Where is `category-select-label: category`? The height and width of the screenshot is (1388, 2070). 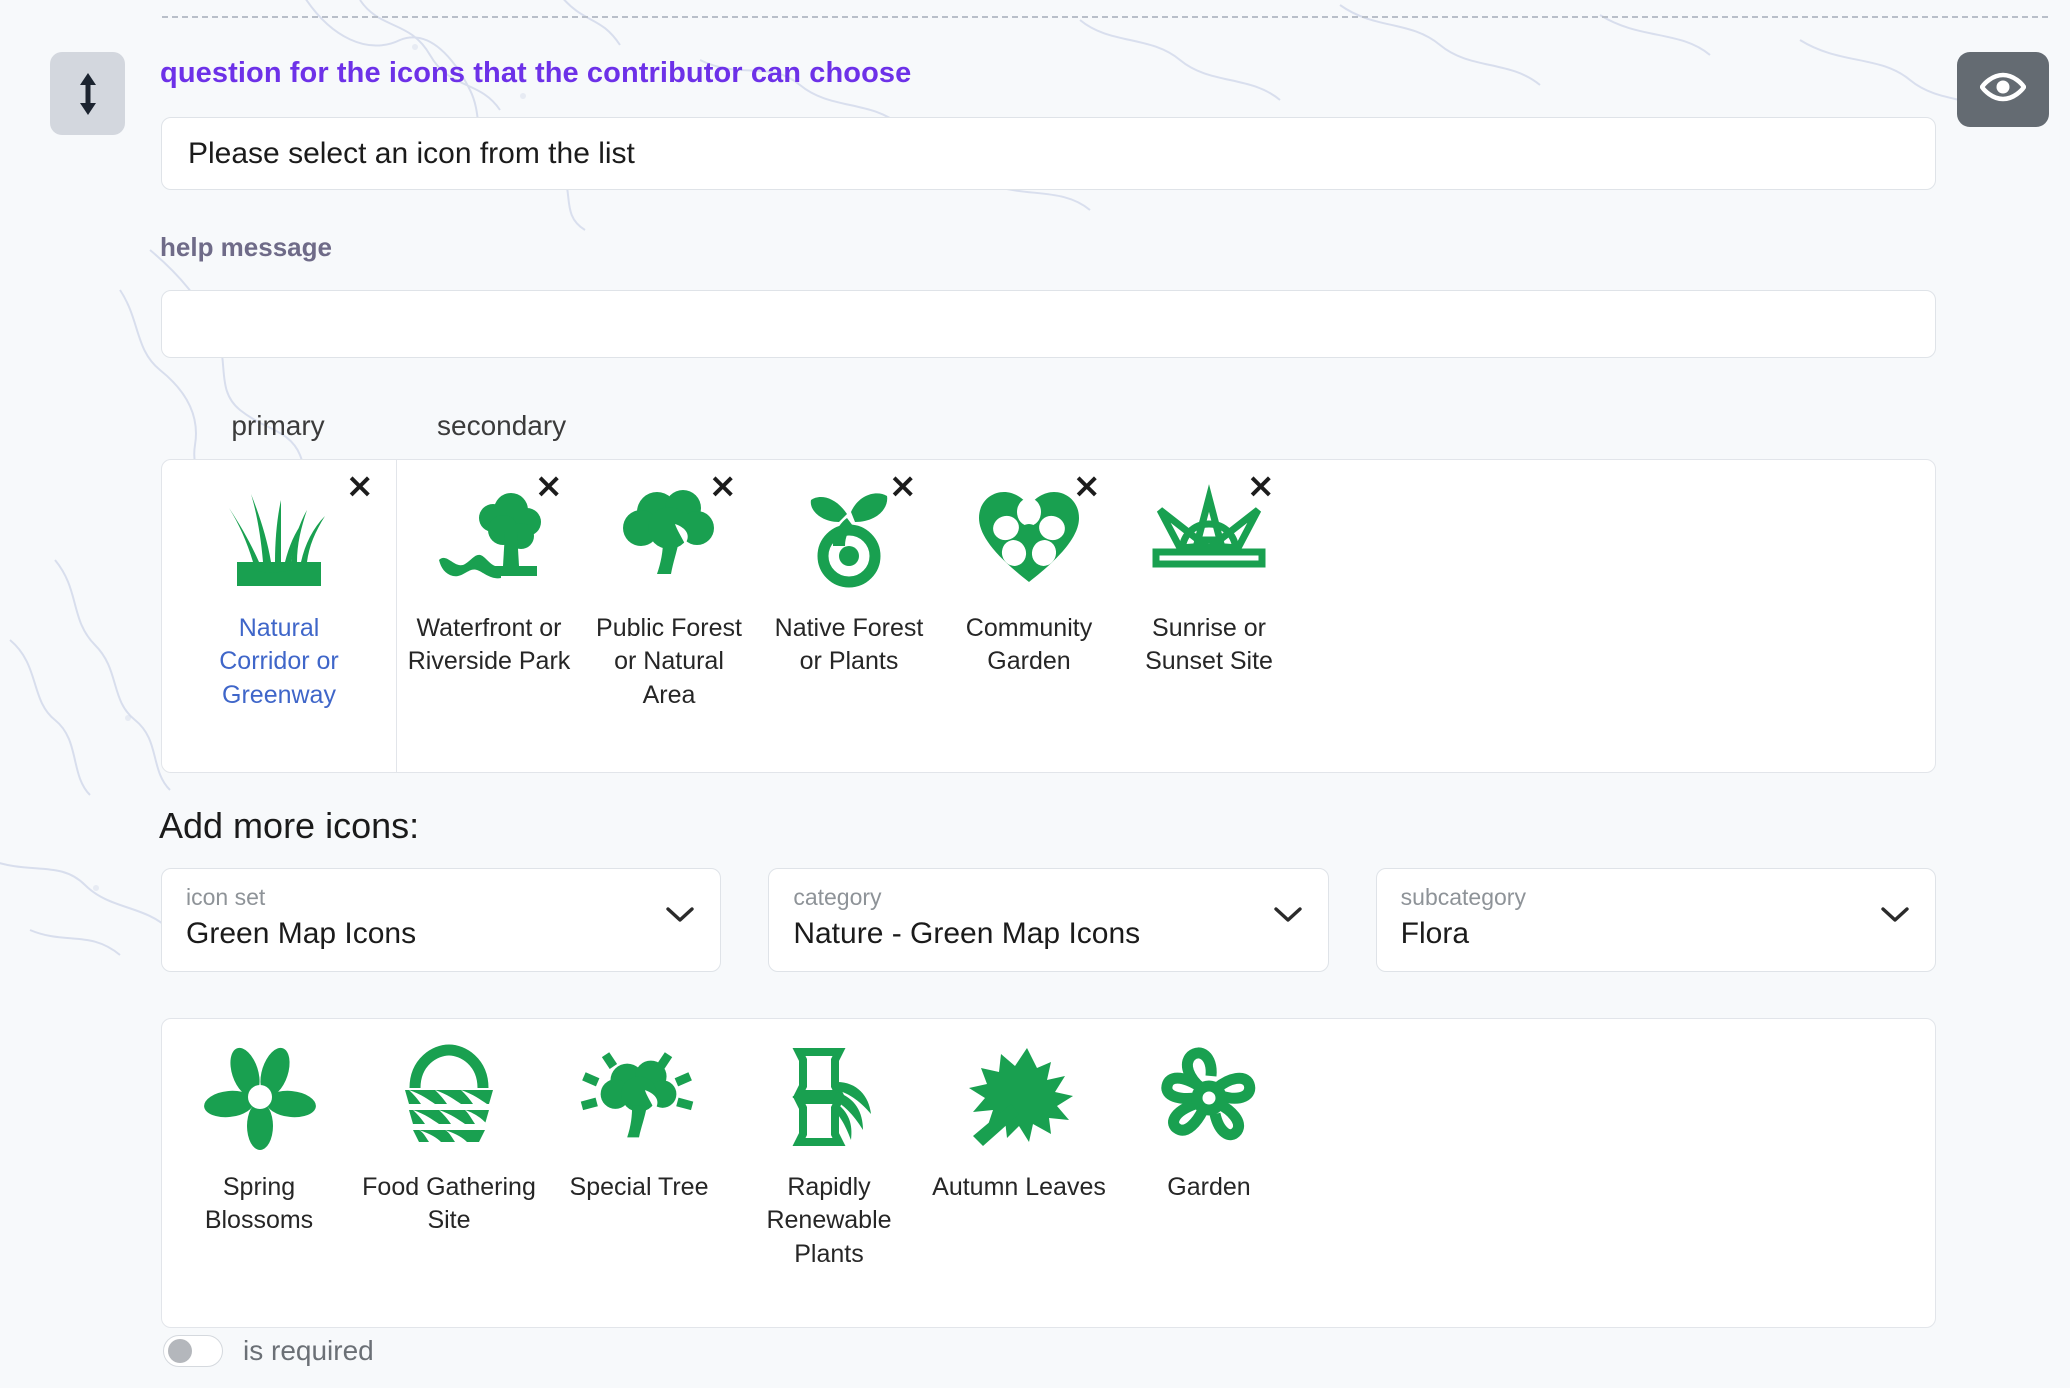 category-select-label: category is located at coordinates (837, 897).